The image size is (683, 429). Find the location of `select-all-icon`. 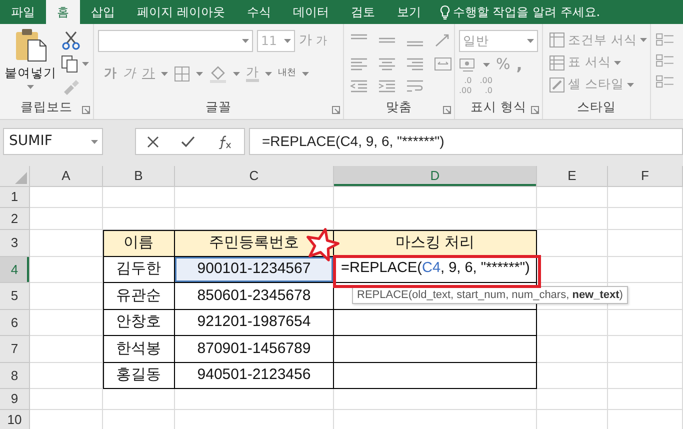

select-all-icon is located at coordinates (21, 178).